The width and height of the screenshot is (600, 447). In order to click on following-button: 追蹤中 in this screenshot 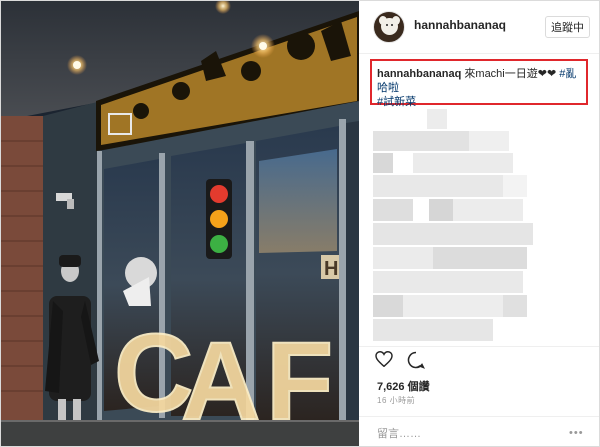, I will do `click(567, 27)`.